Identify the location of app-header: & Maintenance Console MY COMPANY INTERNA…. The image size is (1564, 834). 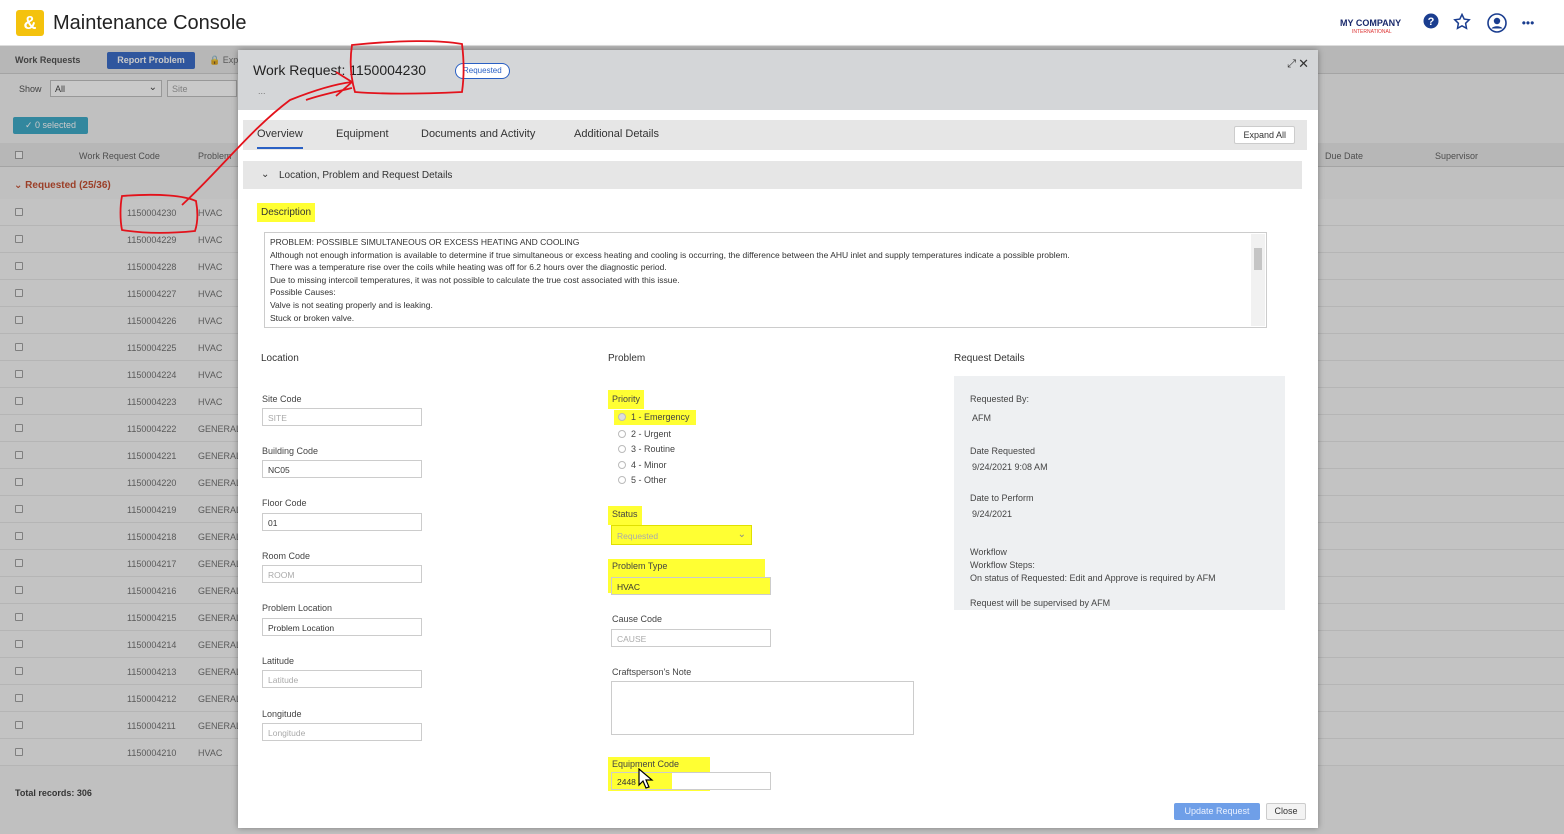
(782, 23).